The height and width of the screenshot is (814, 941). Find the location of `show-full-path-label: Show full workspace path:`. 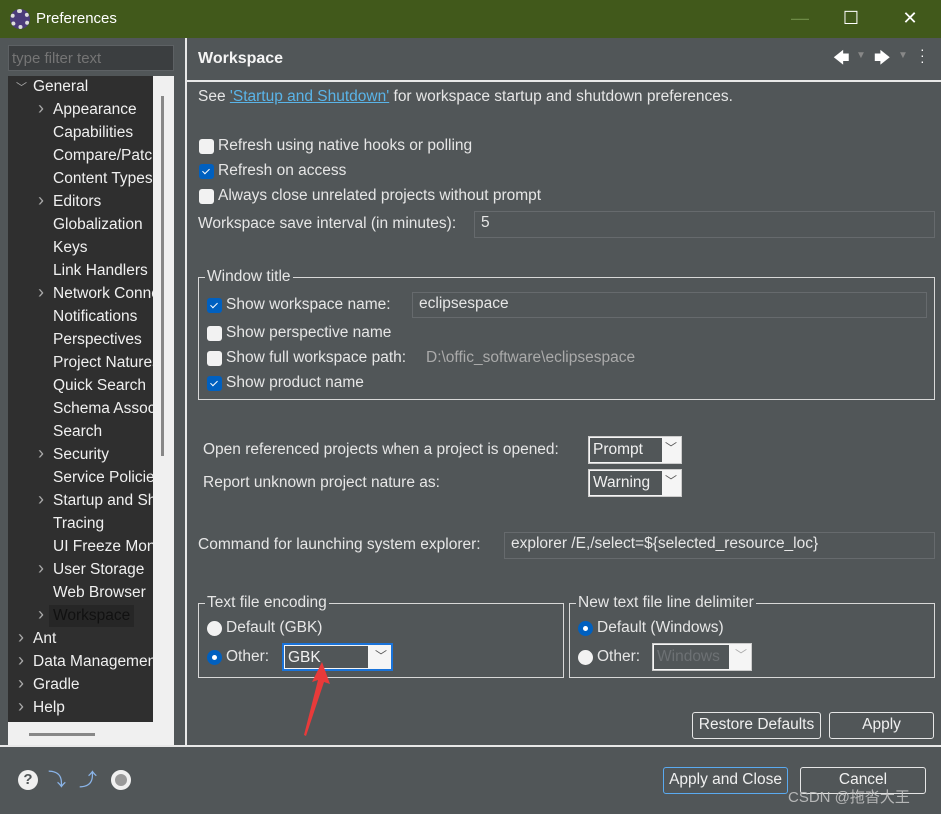

show-full-path-label: Show full workspace path: is located at coordinates (316, 357).